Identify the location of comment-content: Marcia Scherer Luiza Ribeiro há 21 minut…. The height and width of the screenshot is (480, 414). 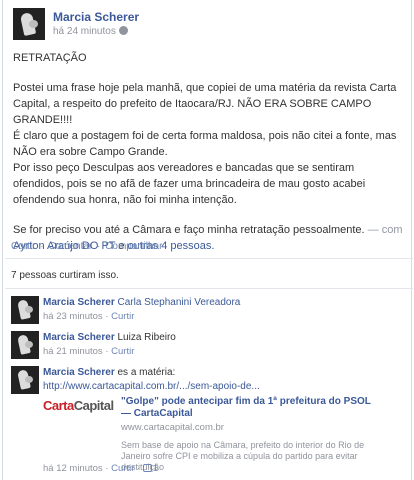
(109, 345).